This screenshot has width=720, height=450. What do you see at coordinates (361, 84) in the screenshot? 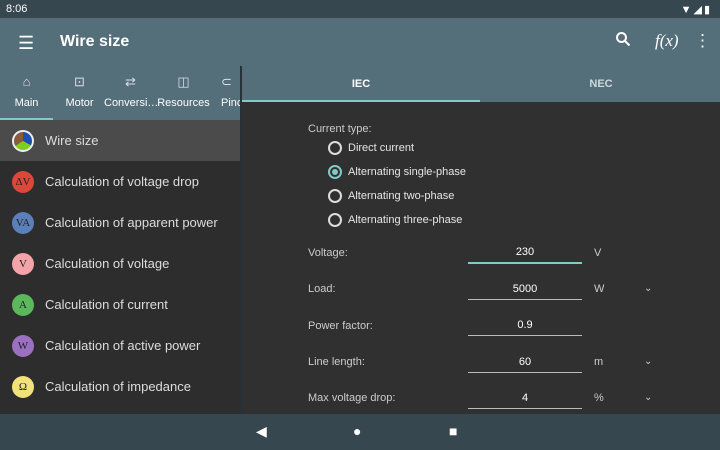
I see `tab-iec: IEC` at bounding box center [361, 84].